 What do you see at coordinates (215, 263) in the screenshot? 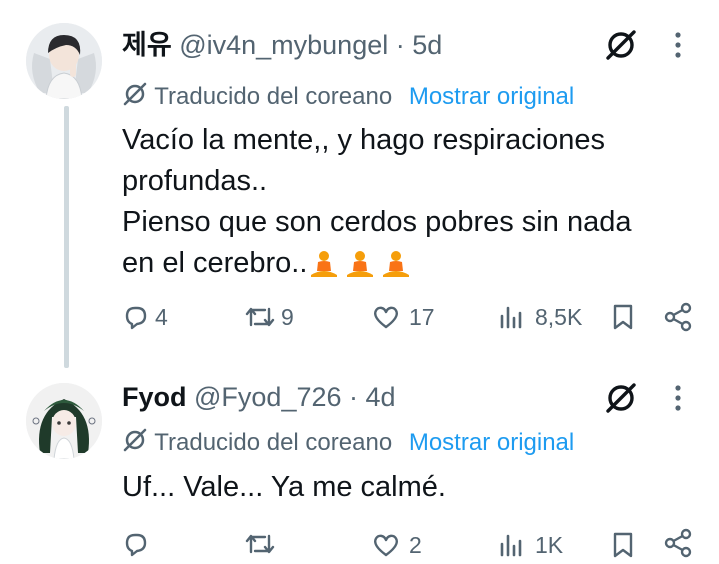
I see `text-line: en el cerebro..` at bounding box center [215, 263].